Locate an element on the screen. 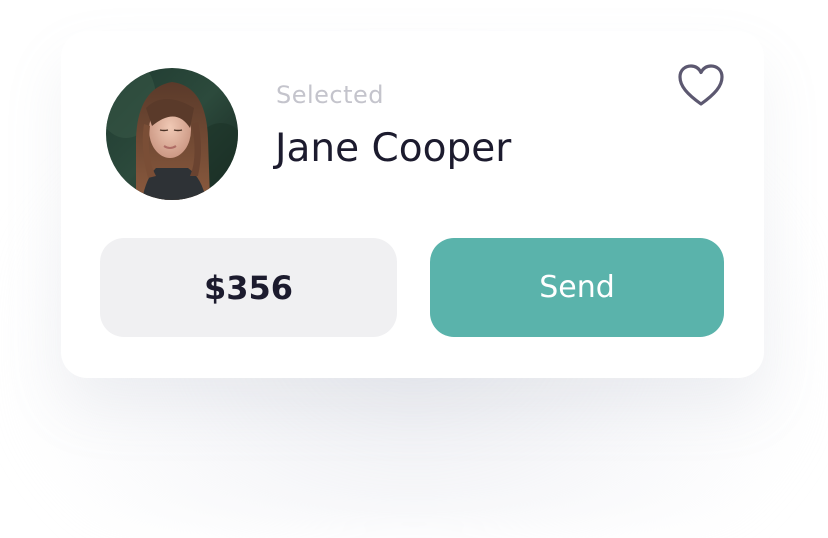  heart-icon is located at coordinates (701, 85).